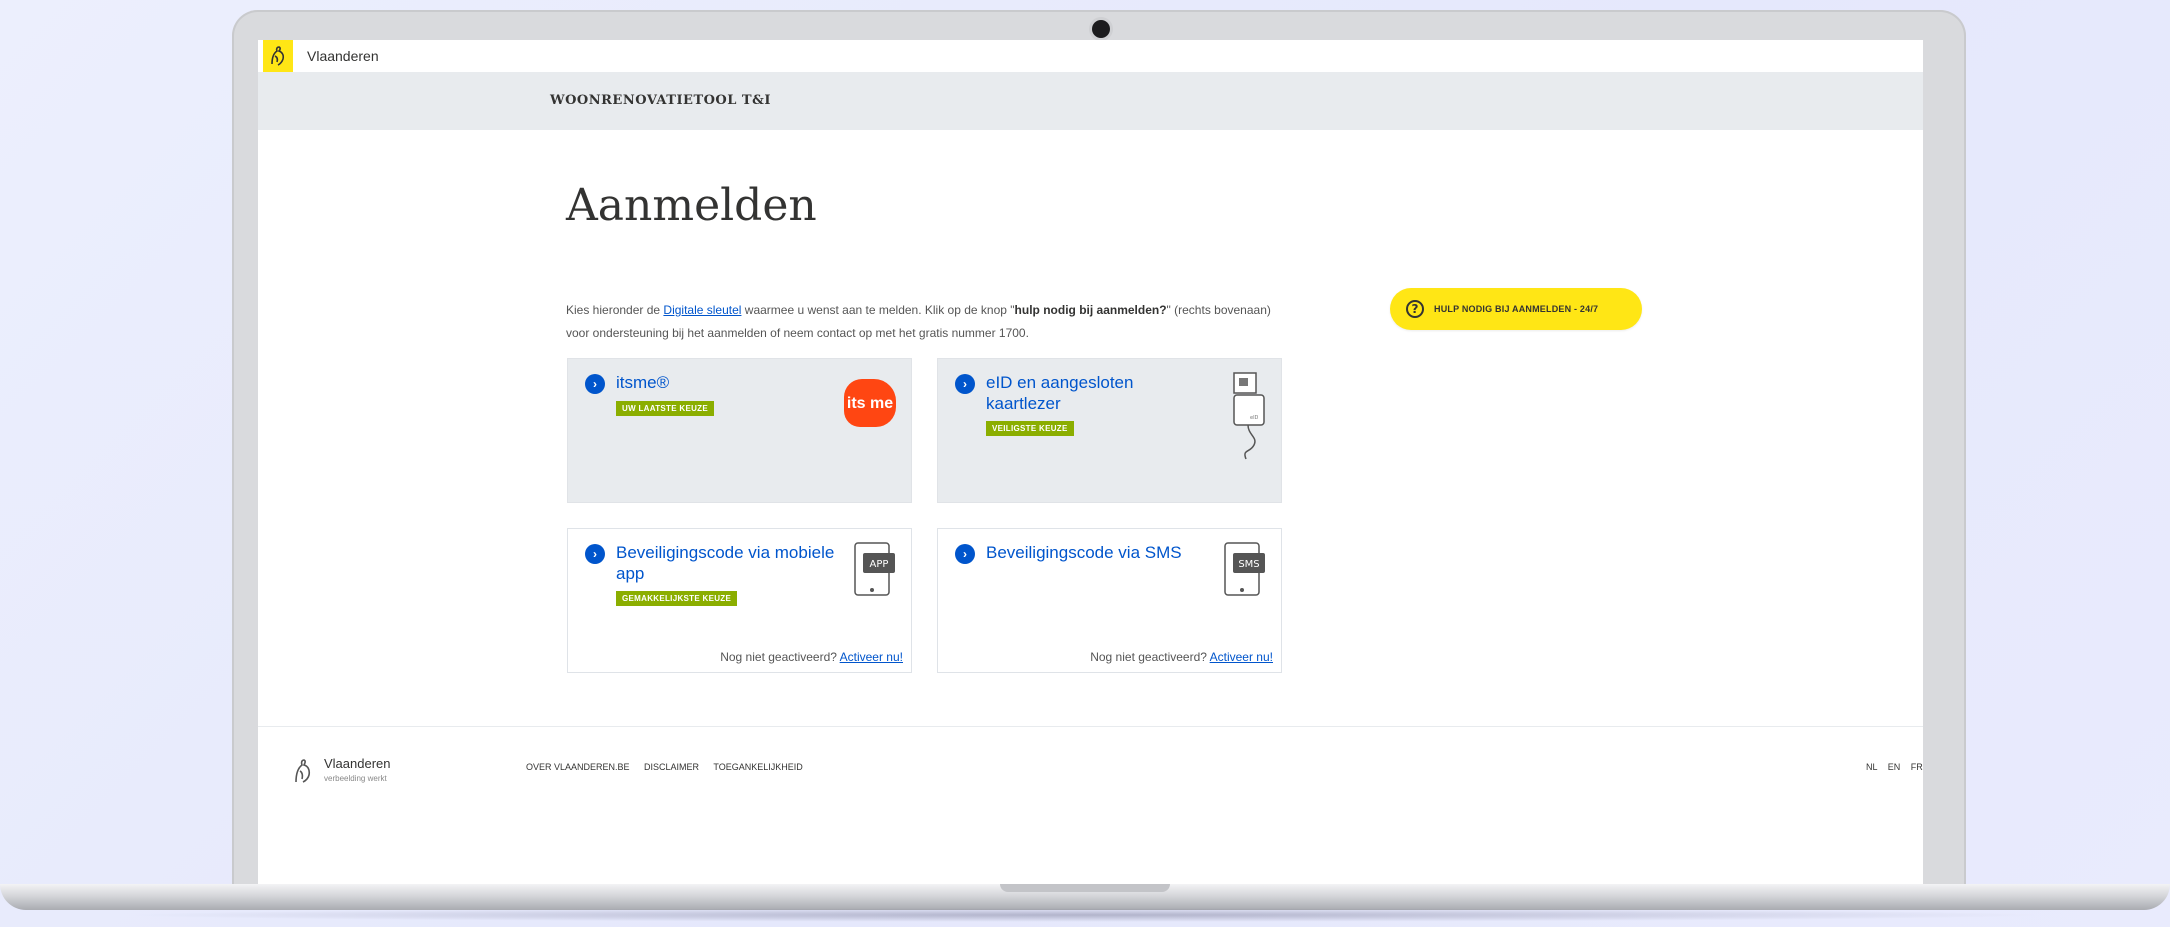 Image resolution: width=2170 pixels, height=927 pixels. What do you see at coordinates (343, 56) in the screenshot?
I see `brand-name: Vlaanderen` at bounding box center [343, 56].